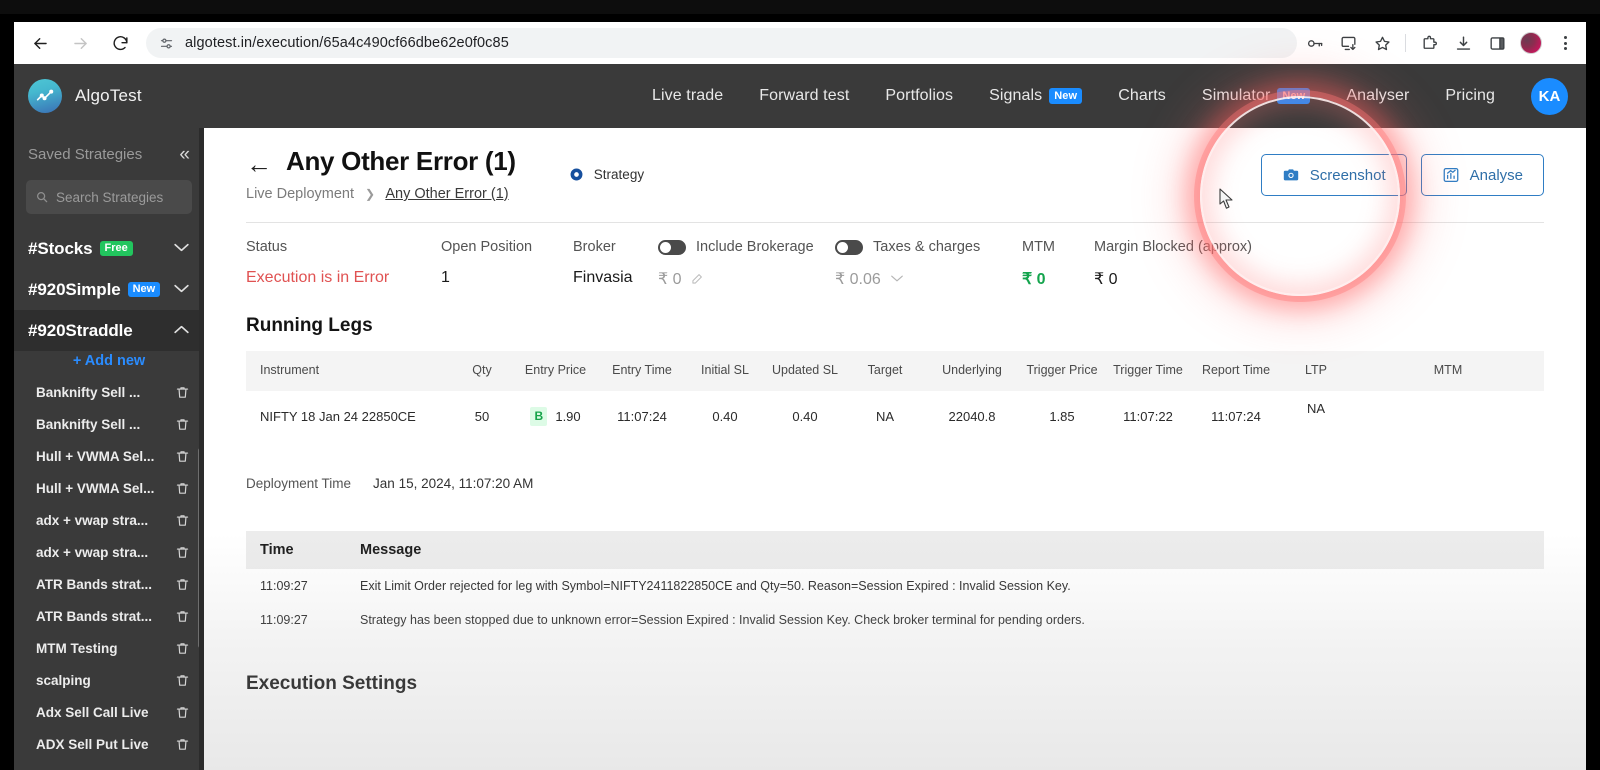  Describe the element at coordinates (45, 96) in the screenshot. I see `algotest-logo-icon` at that location.